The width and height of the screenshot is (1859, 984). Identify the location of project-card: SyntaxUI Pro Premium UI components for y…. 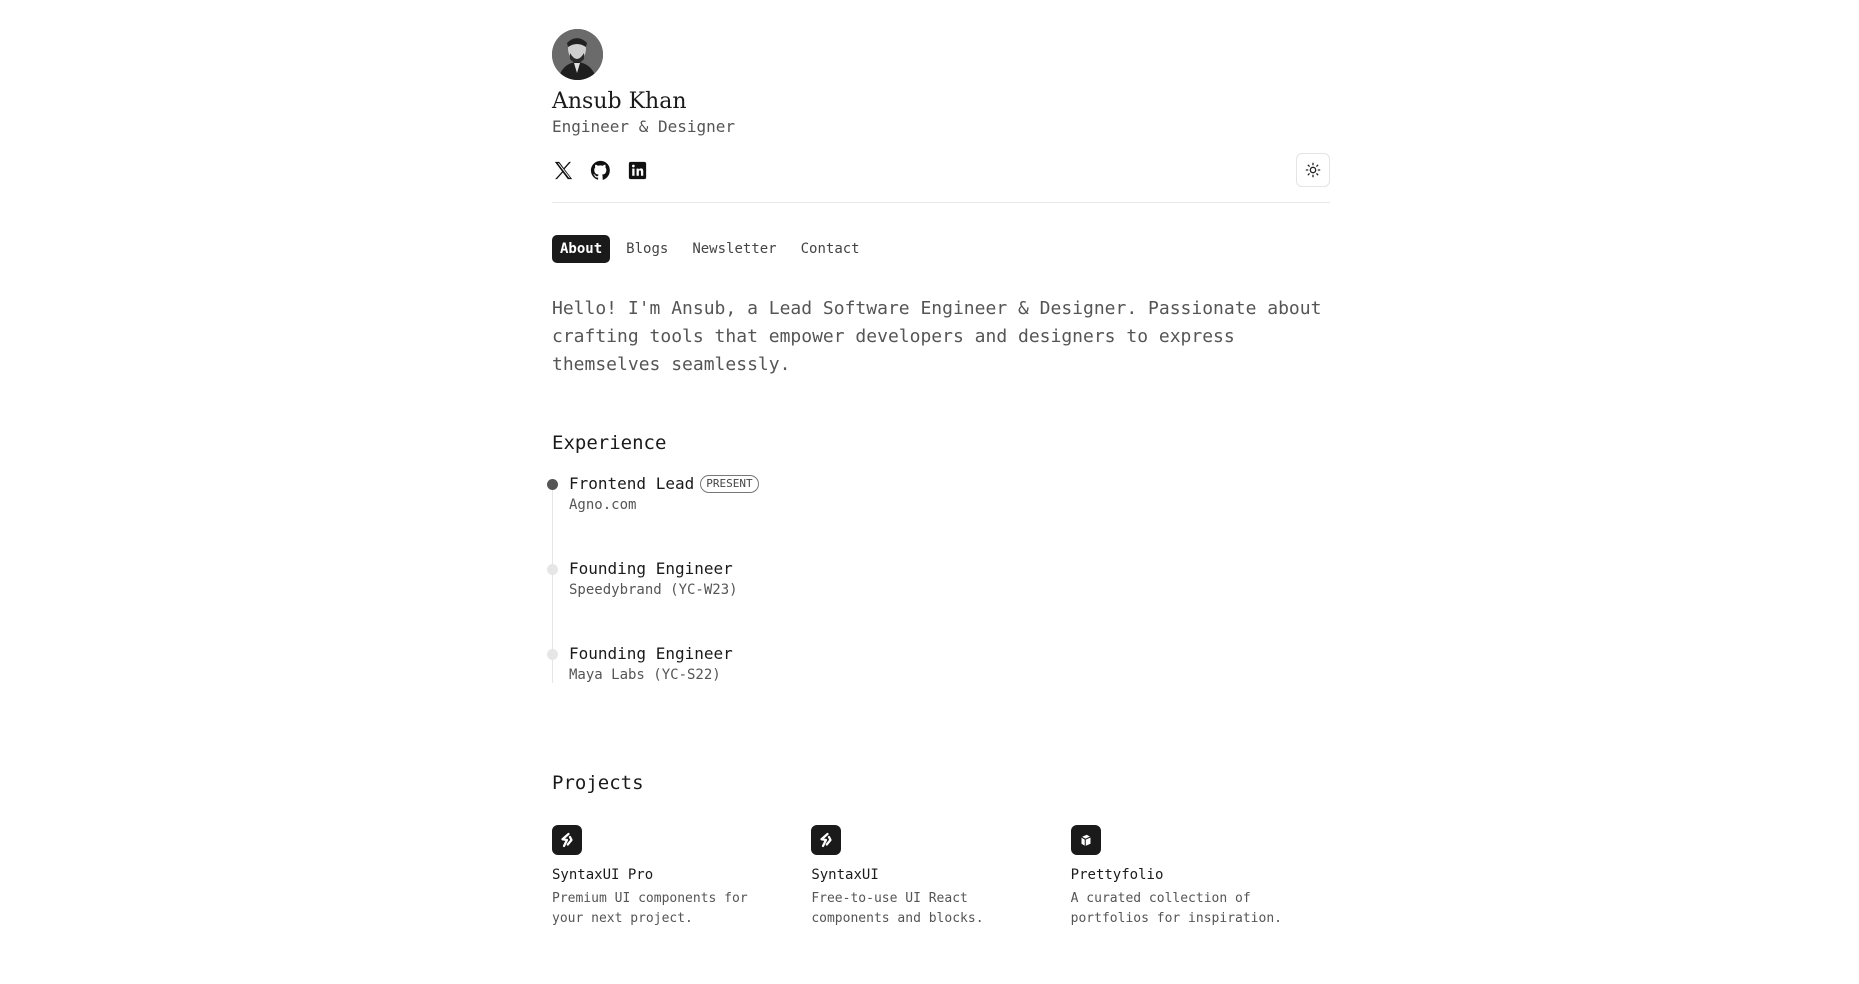
(681, 877).